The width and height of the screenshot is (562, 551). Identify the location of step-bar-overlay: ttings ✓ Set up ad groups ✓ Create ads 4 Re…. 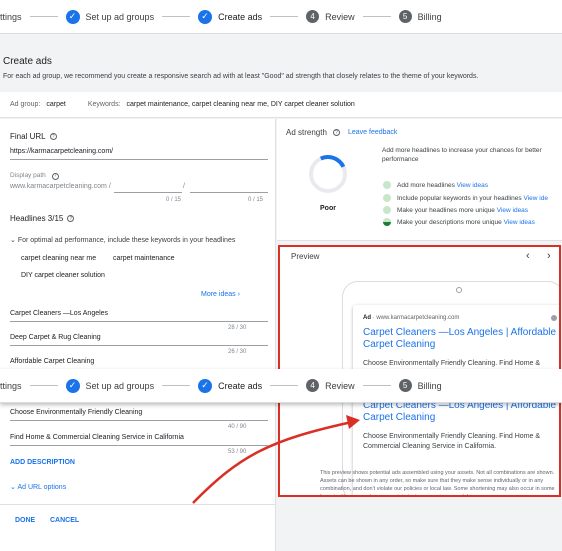
(281, 386).